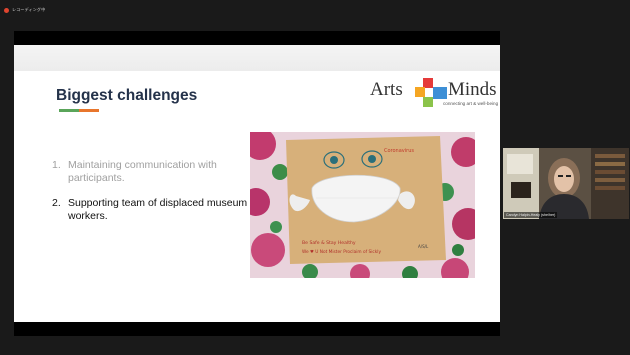 This screenshot has height=355, width=630. I want to click on recording-dot-icon, so click(6, 10).